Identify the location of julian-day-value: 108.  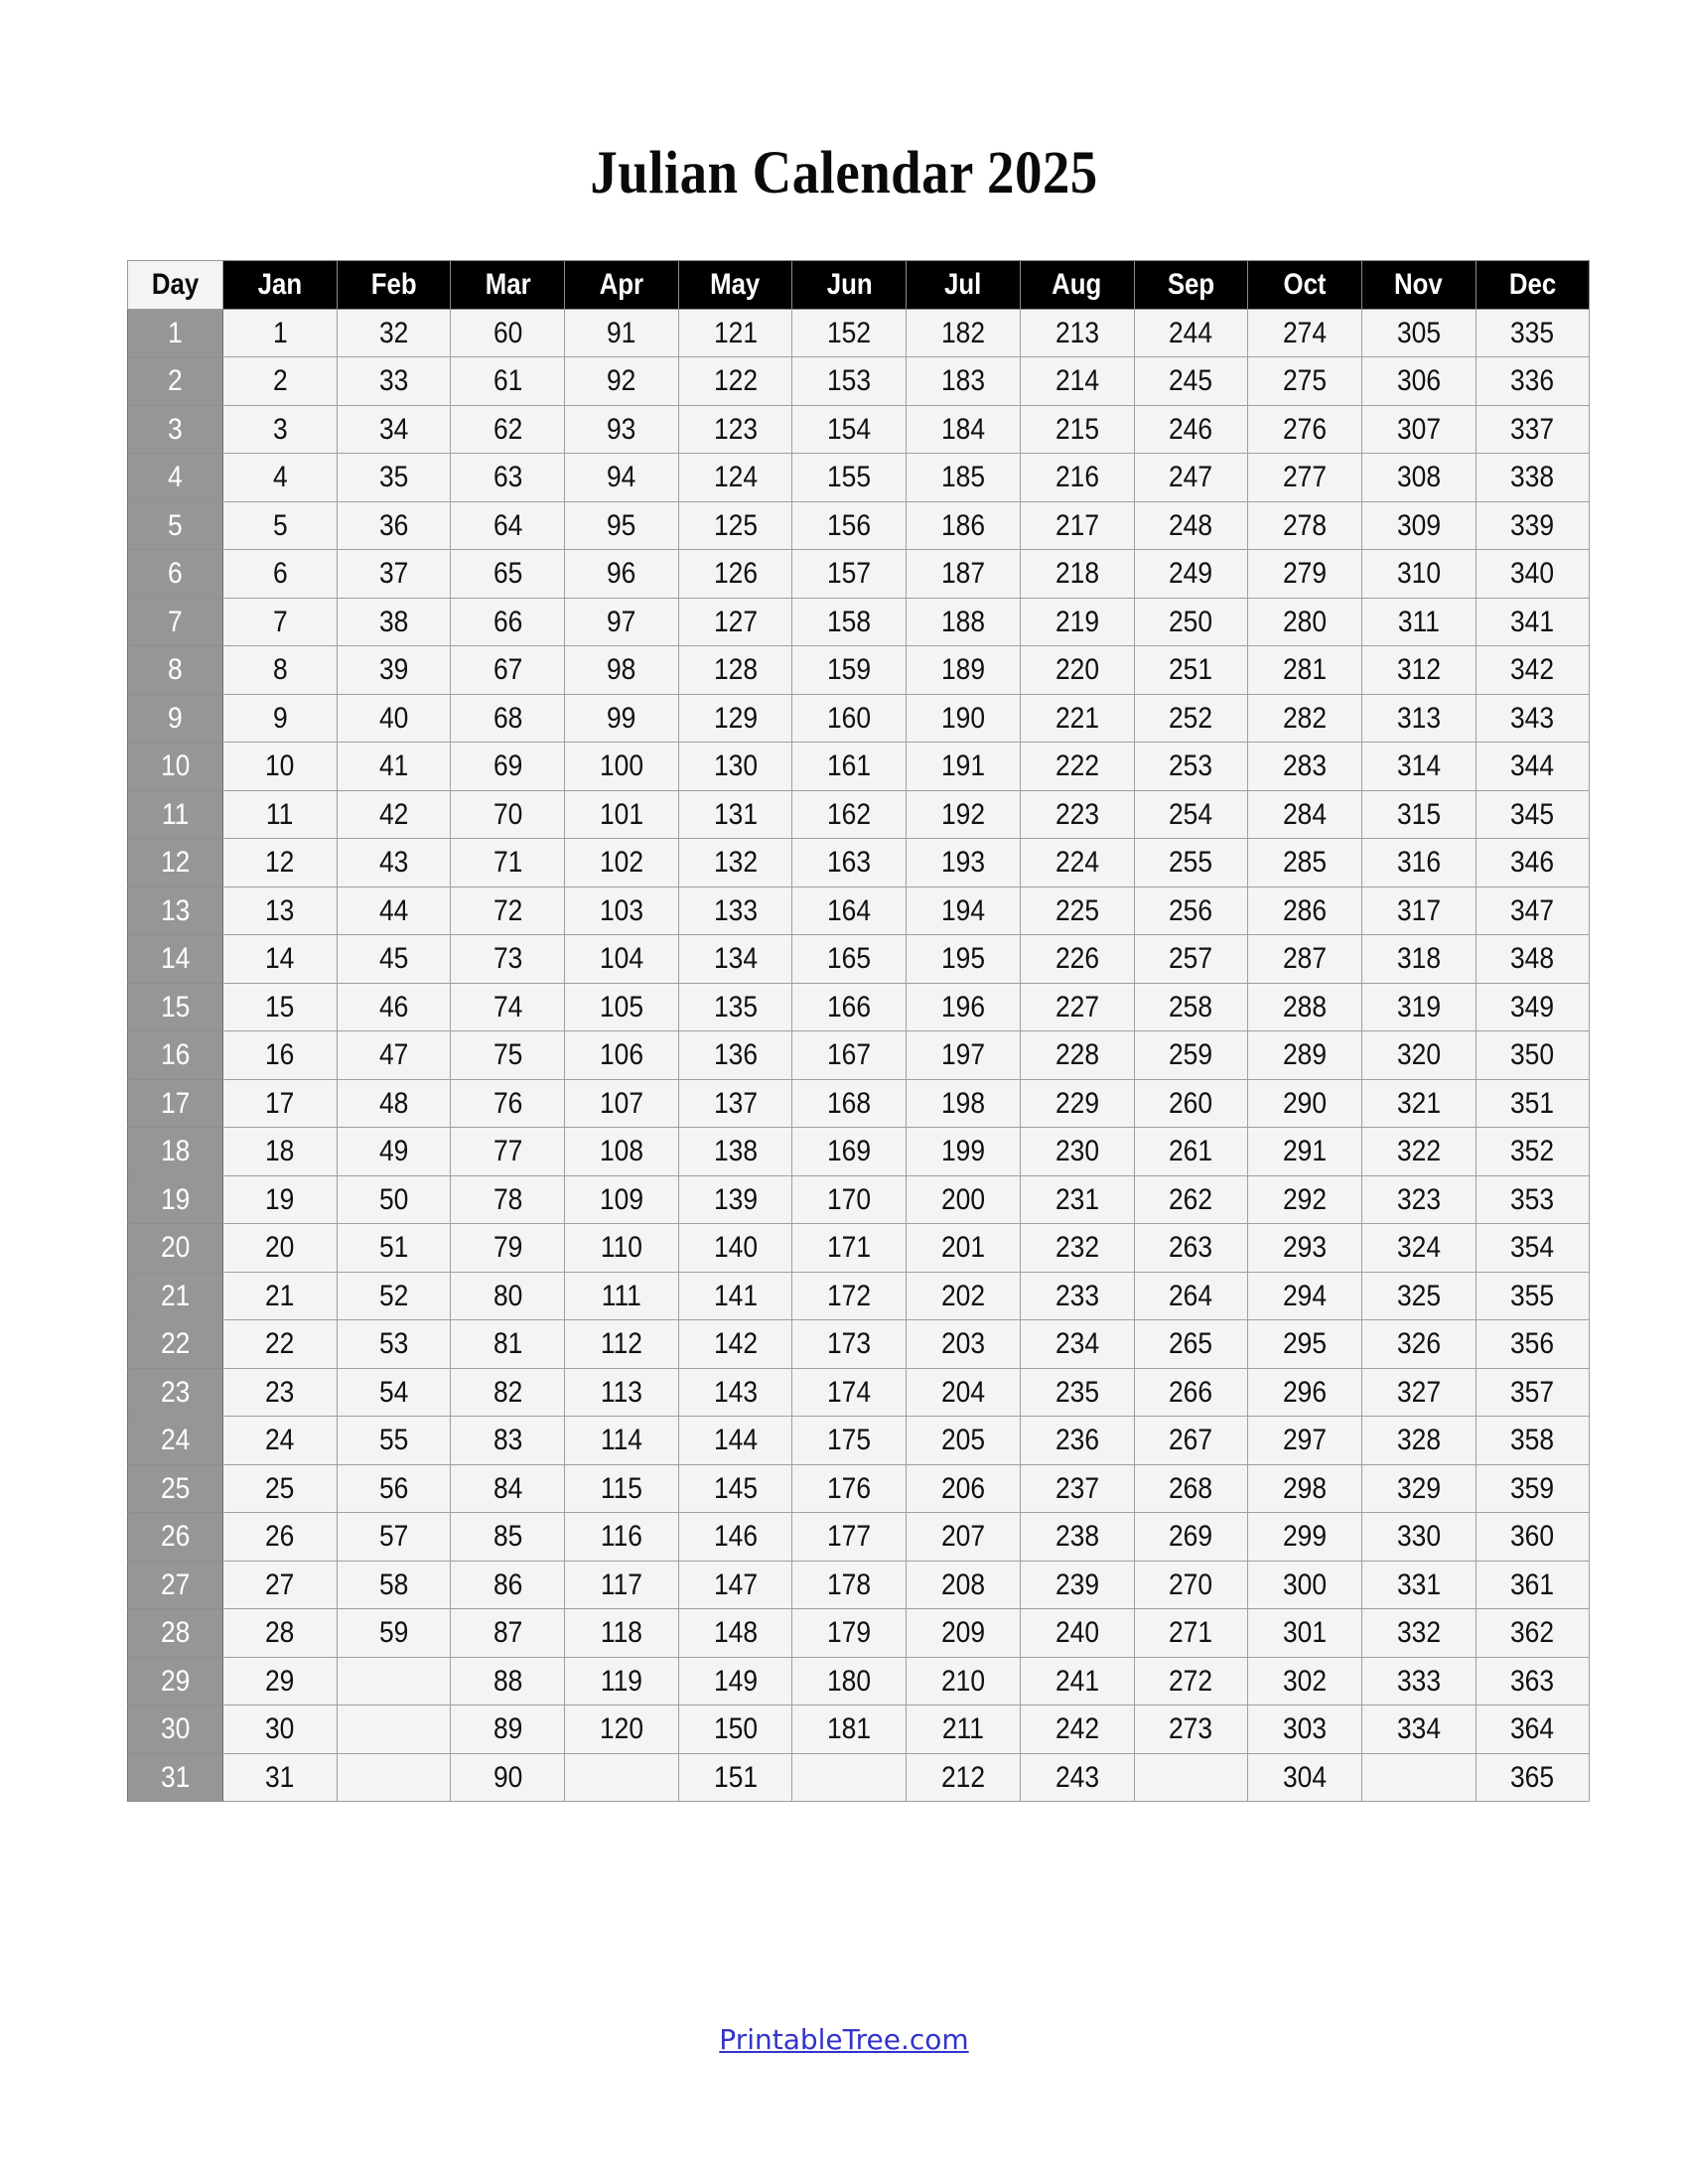
(621, 1151).